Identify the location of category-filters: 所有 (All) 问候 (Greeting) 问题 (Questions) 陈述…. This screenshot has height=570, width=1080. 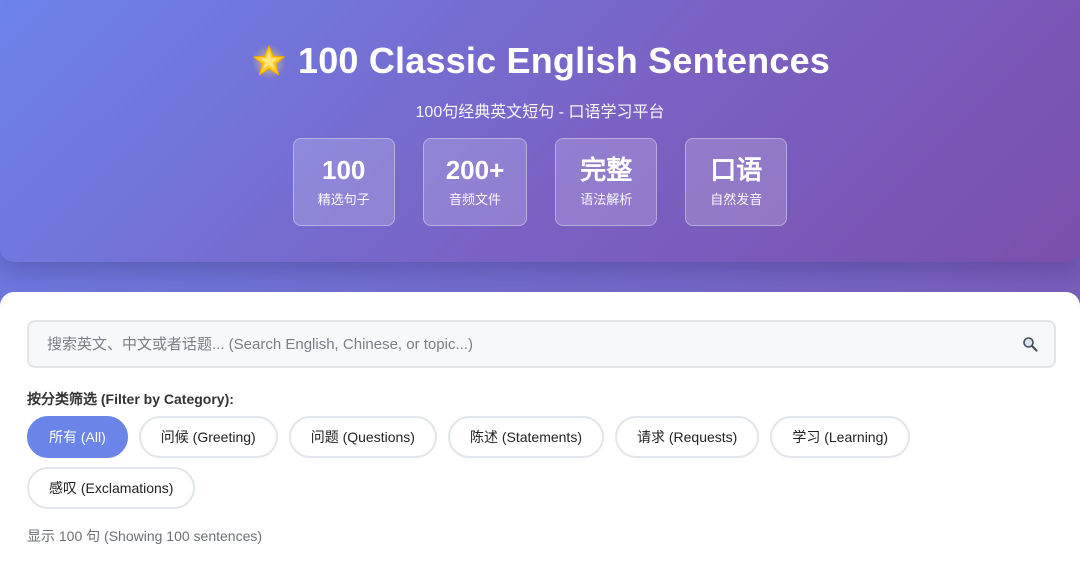
(477, 462).